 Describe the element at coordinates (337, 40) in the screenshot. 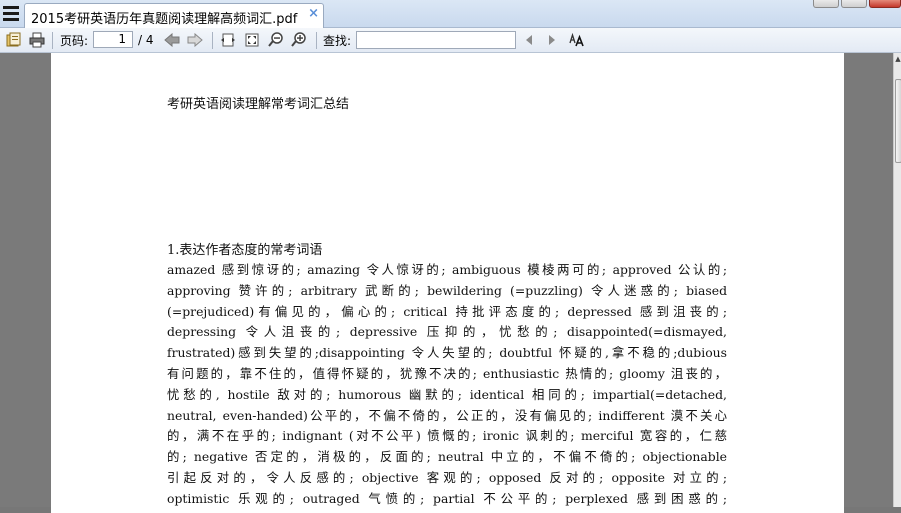

I see `find-label: 查找:` at that location.